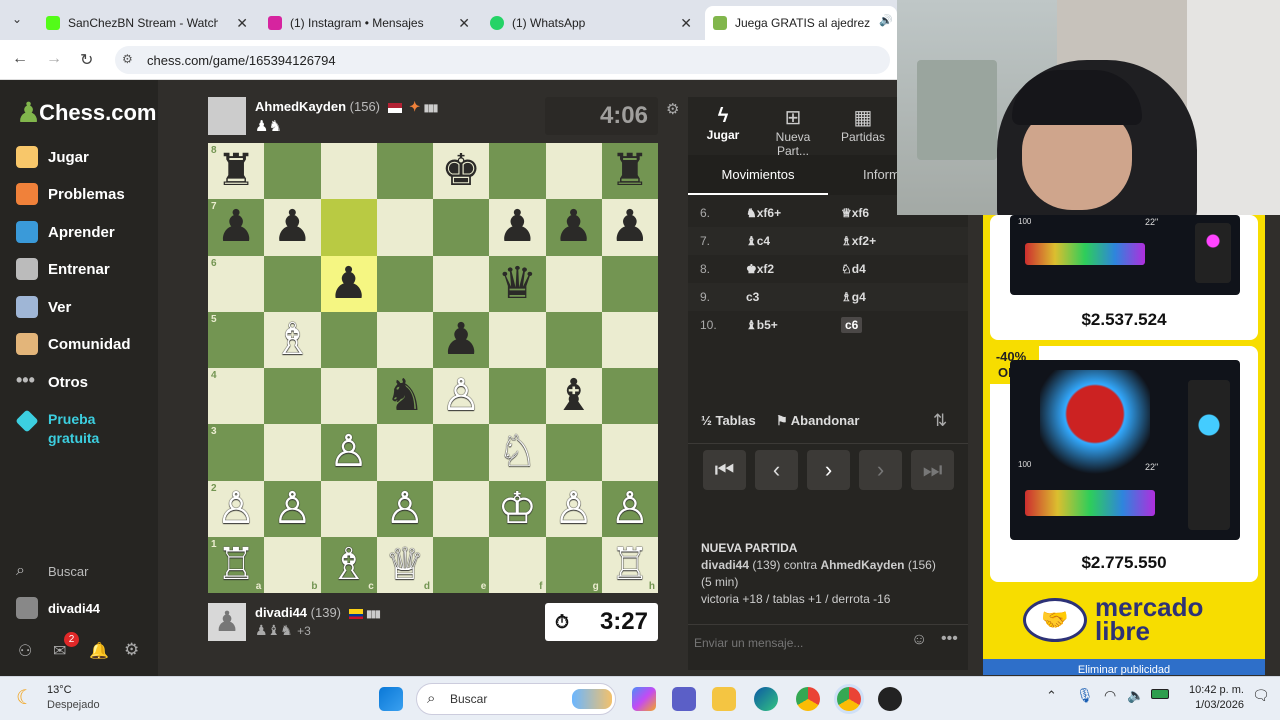  What do you see at coordinates (574, 227) in the screenshot?
I see `piece-g7: ♟` at bounding box center [574, 227].